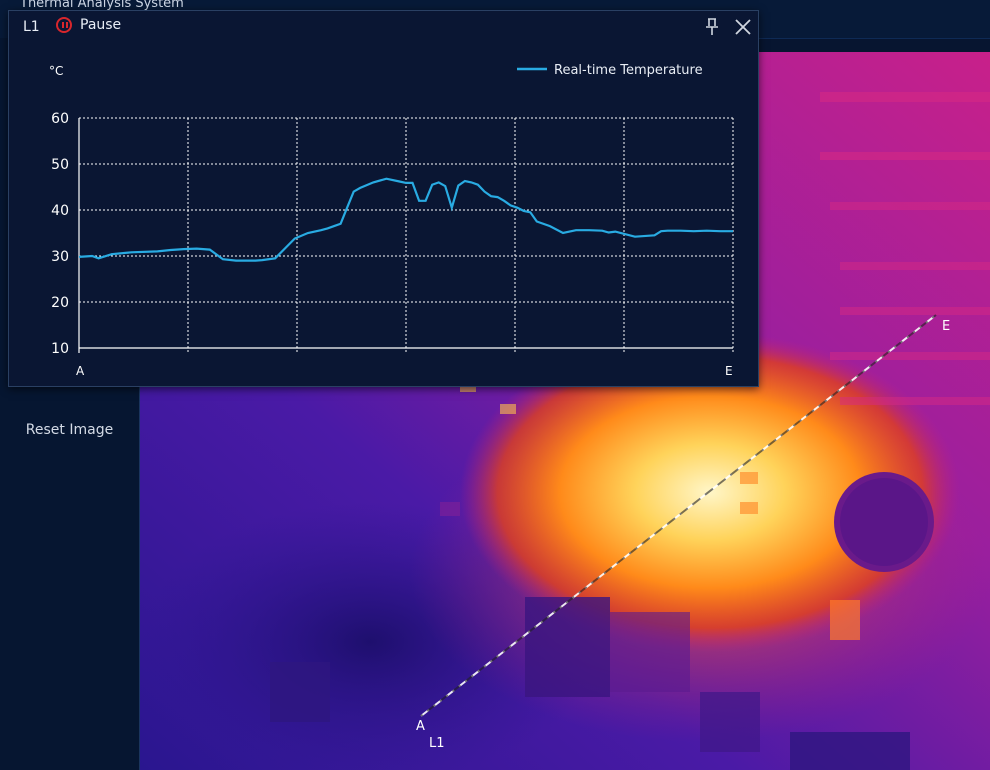 This screenshot has height=770, width=990. Describe the element at coordinates (437, 743) in the screenshot. I see `line-name-label: L1` at that location.